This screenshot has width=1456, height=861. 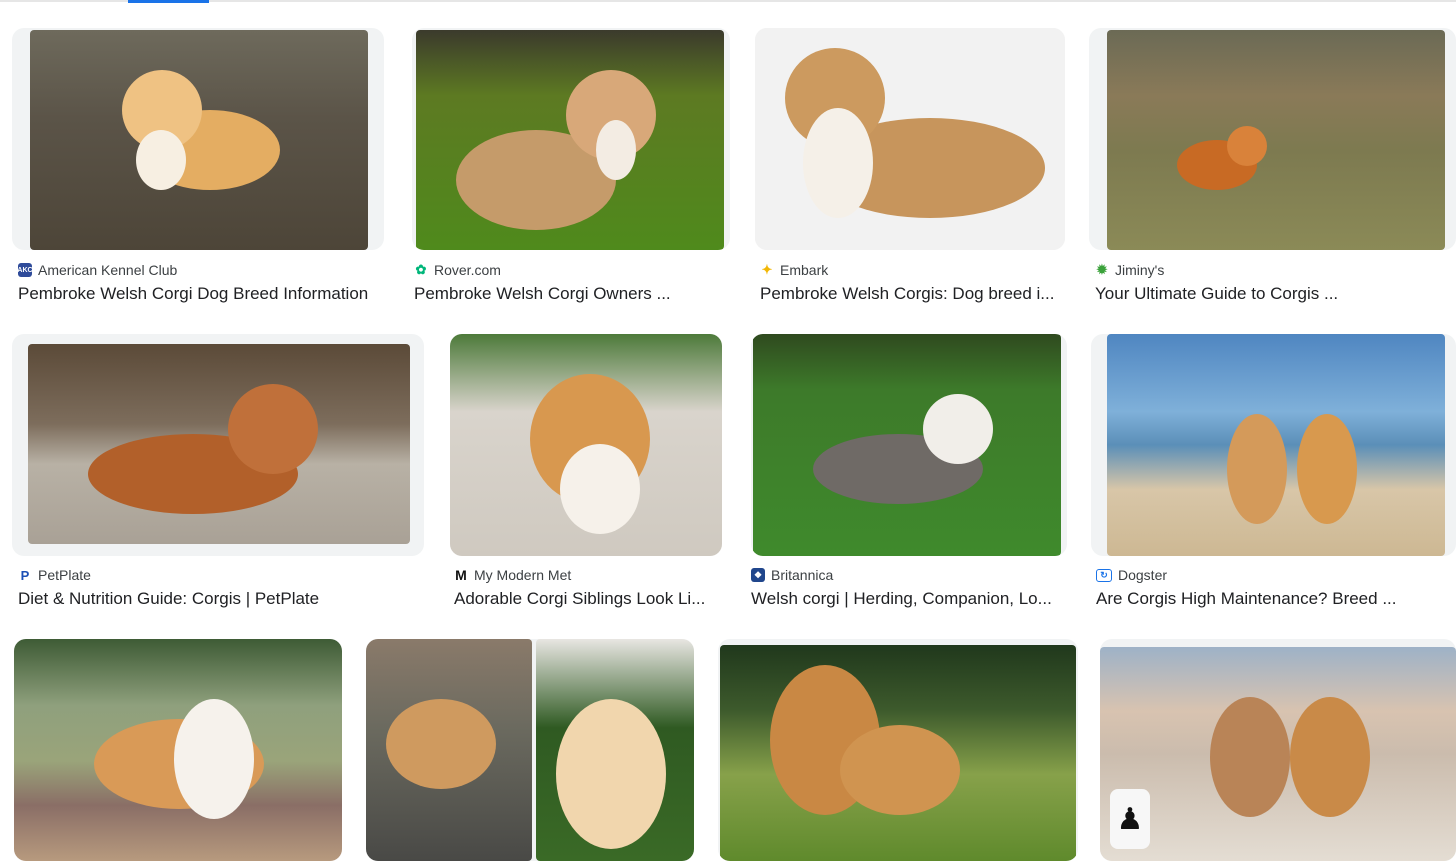 What do you see at coordinates (523, 575) in the screenshot?
I see `source-name: My Modern Met` at bounding box center [523, 575].